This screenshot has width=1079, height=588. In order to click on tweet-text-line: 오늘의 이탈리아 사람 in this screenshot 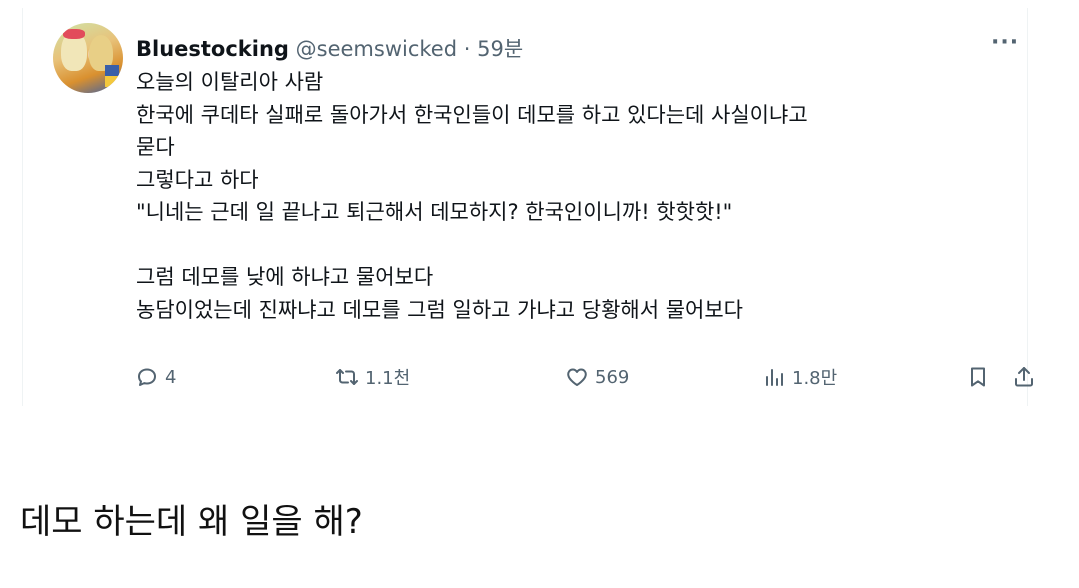, I will do `click(230, 82)`.